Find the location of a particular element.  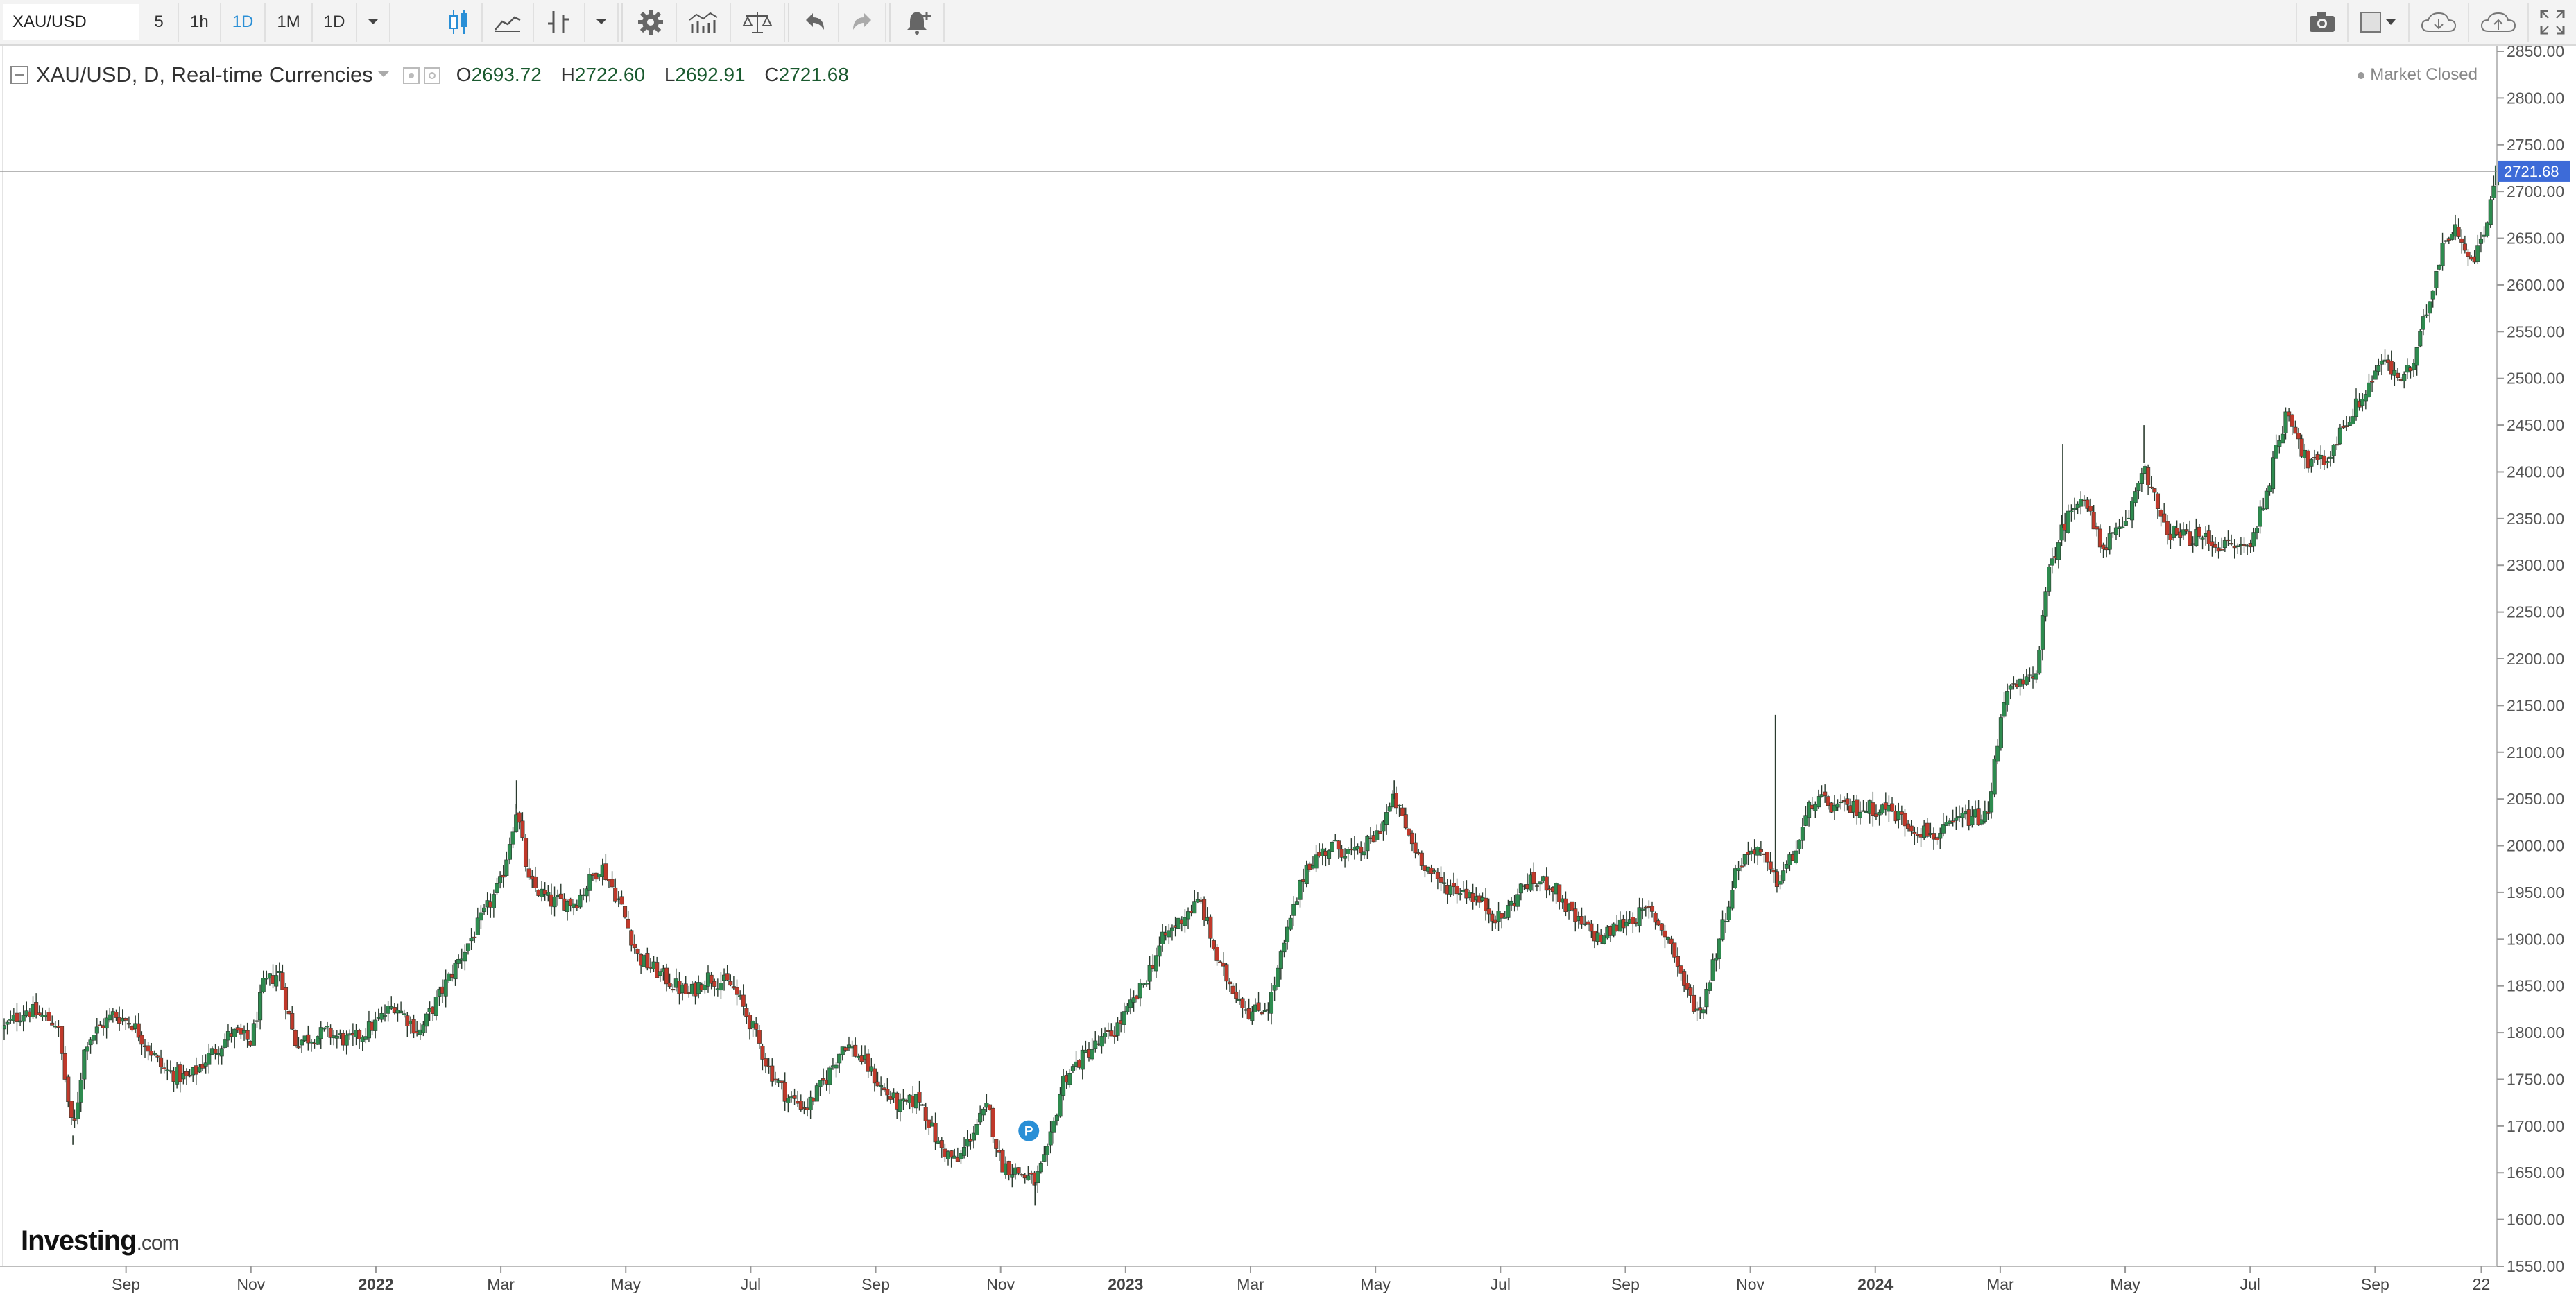

logo-main: Investing is located at coordinates (79, 1240).